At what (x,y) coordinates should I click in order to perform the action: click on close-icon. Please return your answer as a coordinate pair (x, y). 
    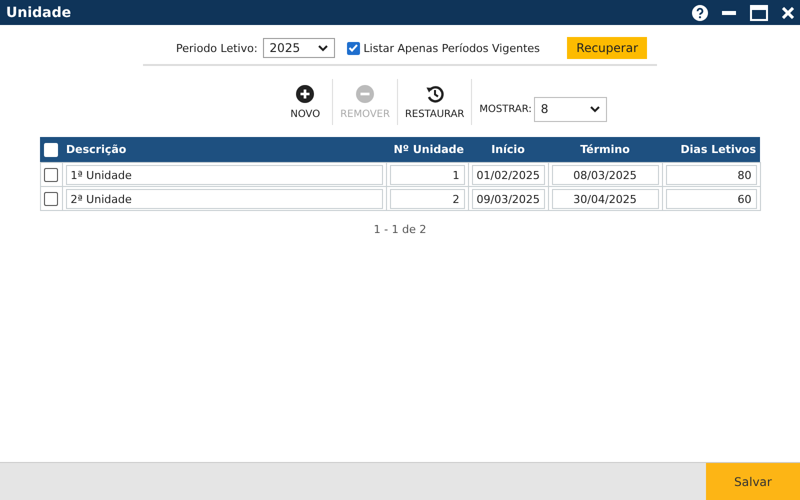
    Looking at the image, I should click on (788, 12).